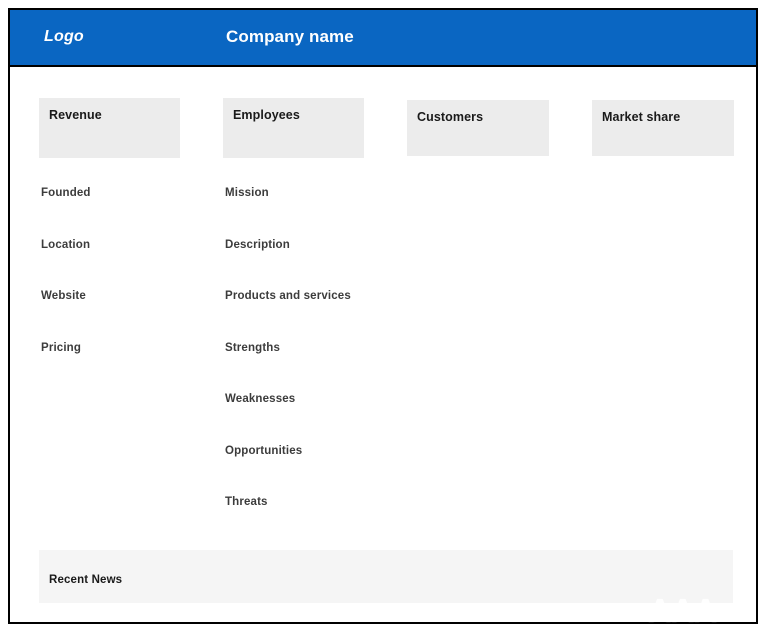 This screenshot has width=775, height=632. I want to click on field-label-founded: Founded, so click(66, 193).